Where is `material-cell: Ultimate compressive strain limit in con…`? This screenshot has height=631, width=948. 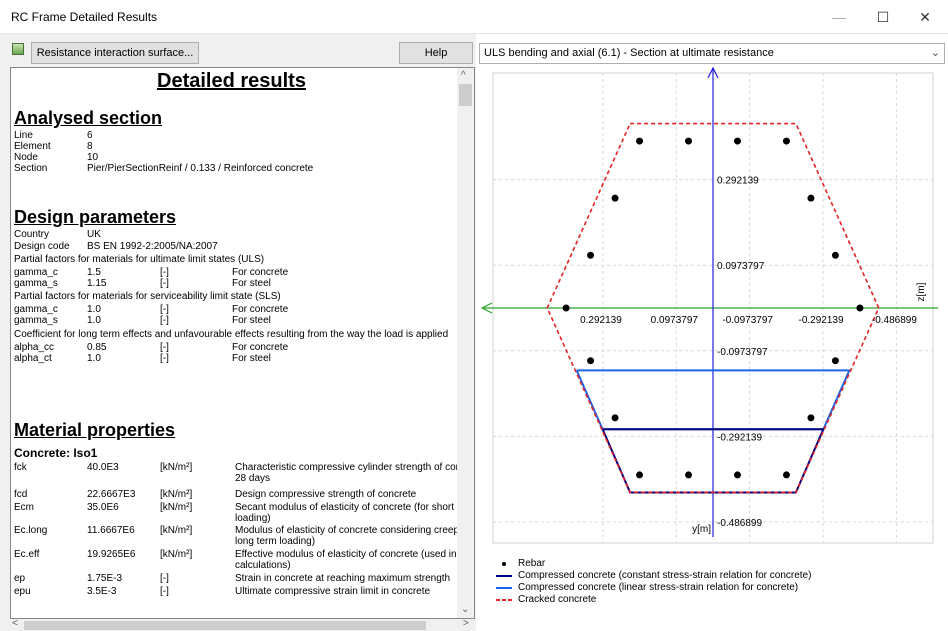
material-cell: Ultimate compressive strain limit in con… is located at coordinates (333, 591).